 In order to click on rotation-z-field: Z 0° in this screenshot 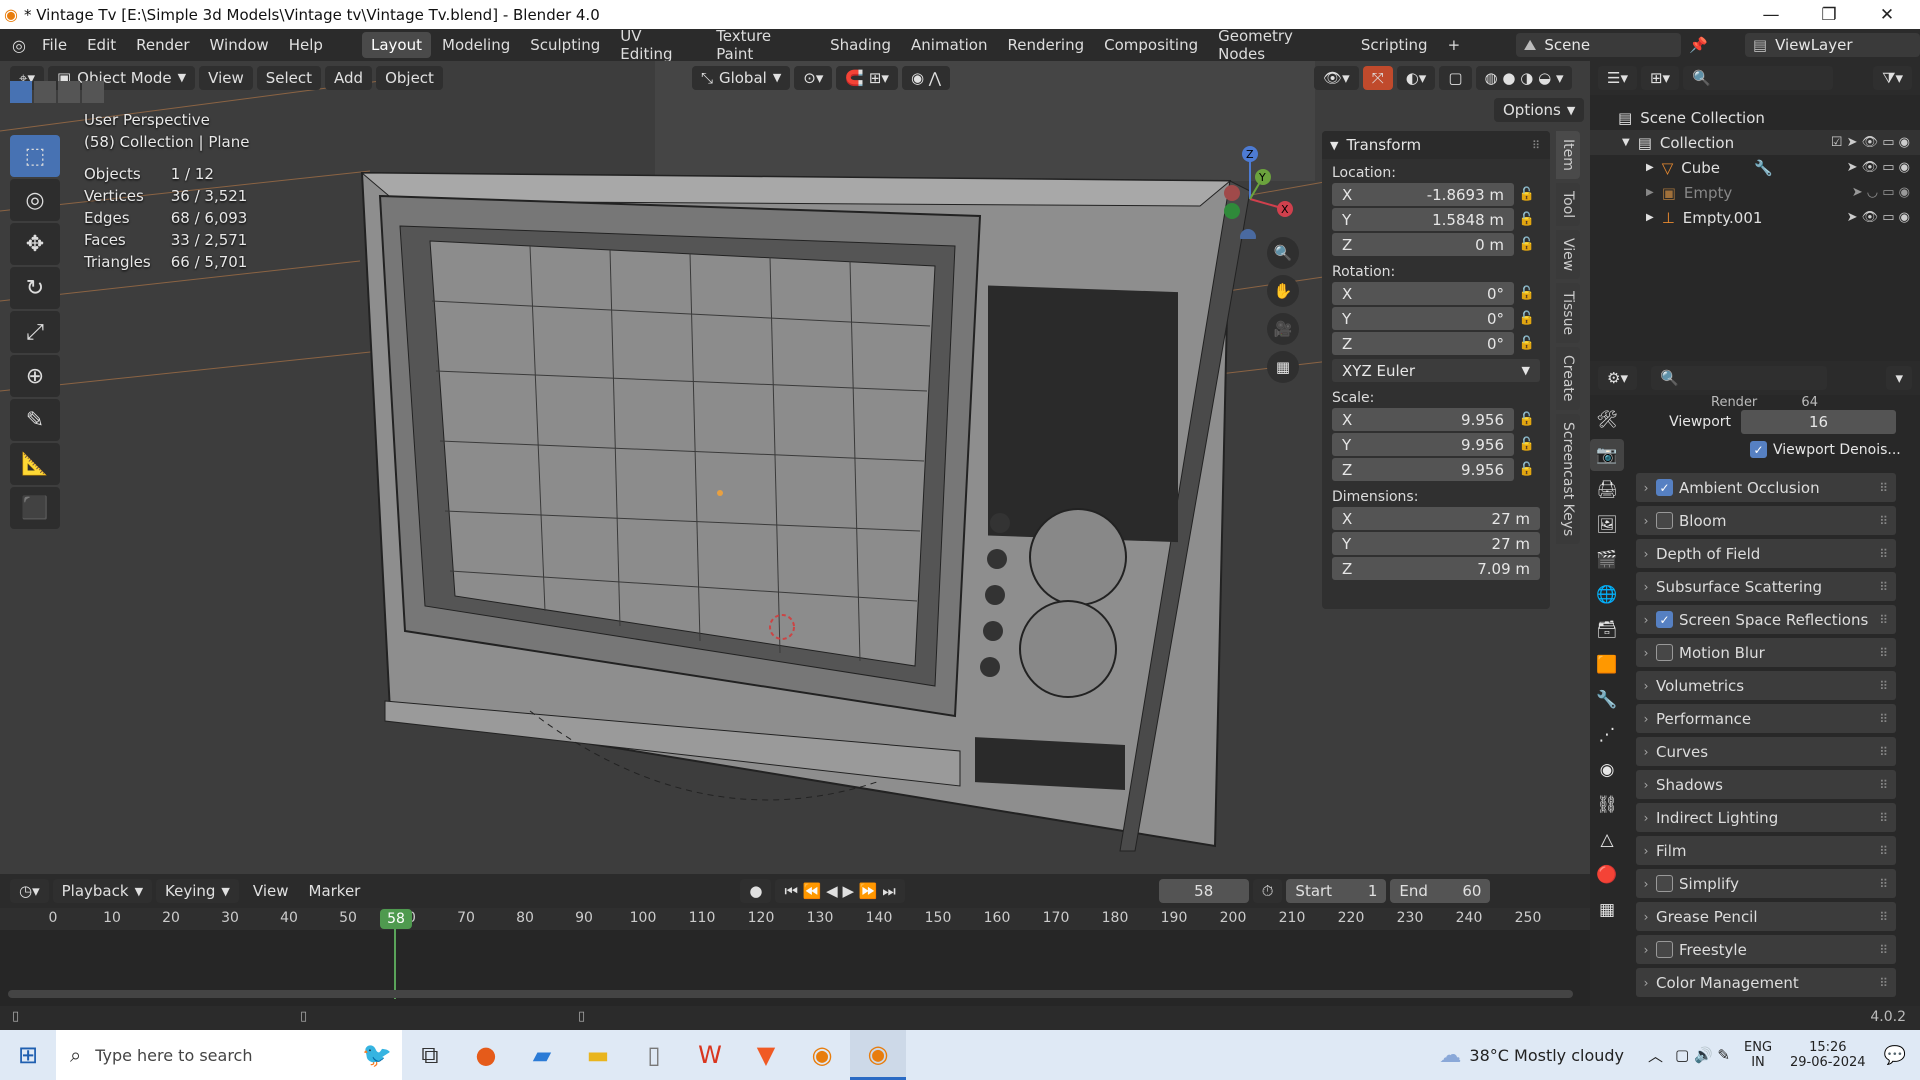, I will do `click(1423, 343)`.